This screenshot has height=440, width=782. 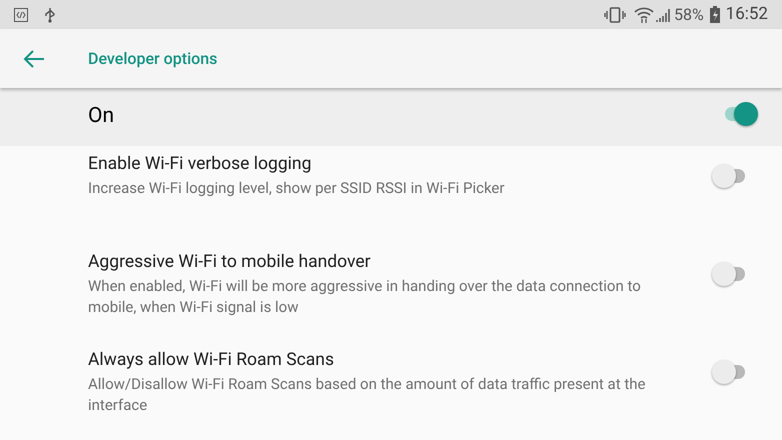 I want to click on setting-title: Enable Wi-Fi verbose logging, so click(x=200, y=164).